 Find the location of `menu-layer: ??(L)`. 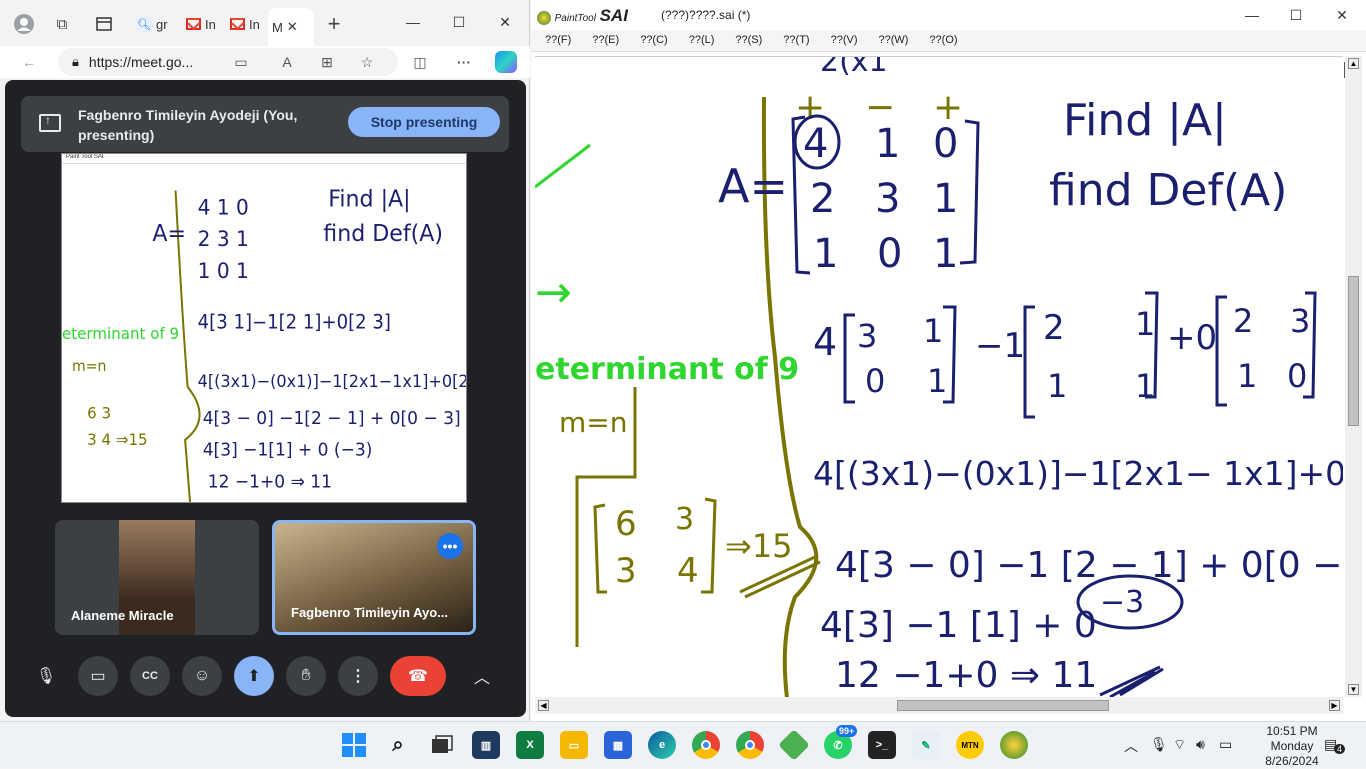

menu-layer: ??(L) is located at coordinates (698, 40).